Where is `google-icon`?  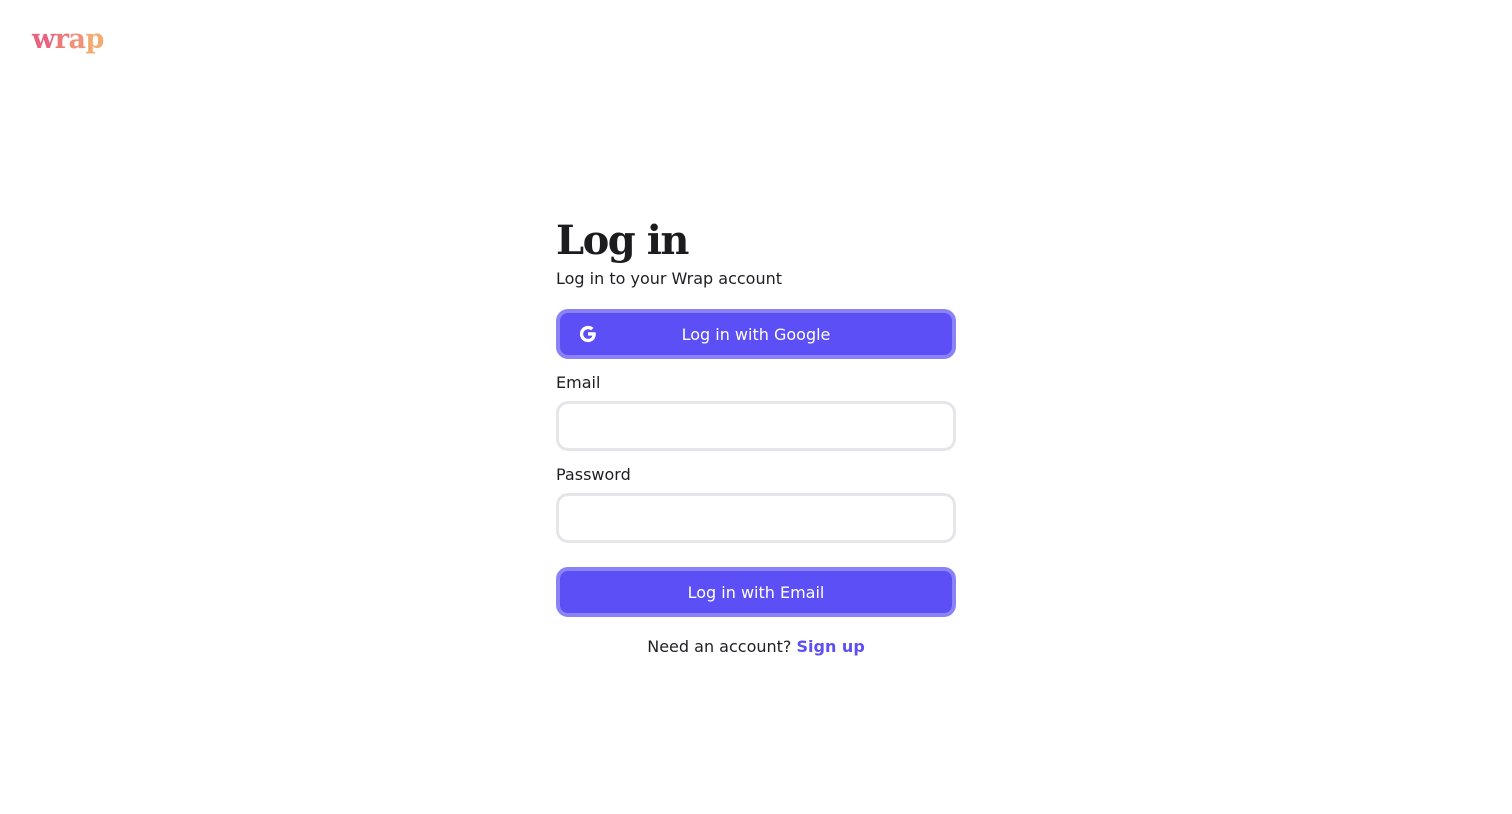 google-icon is located at coordinates (587, 334).